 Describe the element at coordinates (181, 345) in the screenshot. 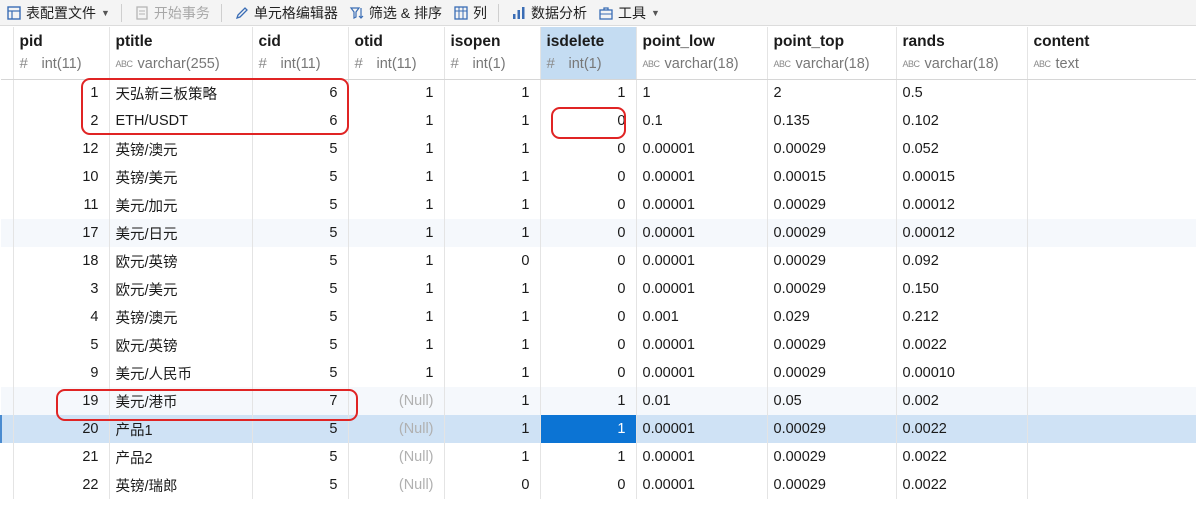

I see `cell-ptitle: 欧元/英镑` at that location.